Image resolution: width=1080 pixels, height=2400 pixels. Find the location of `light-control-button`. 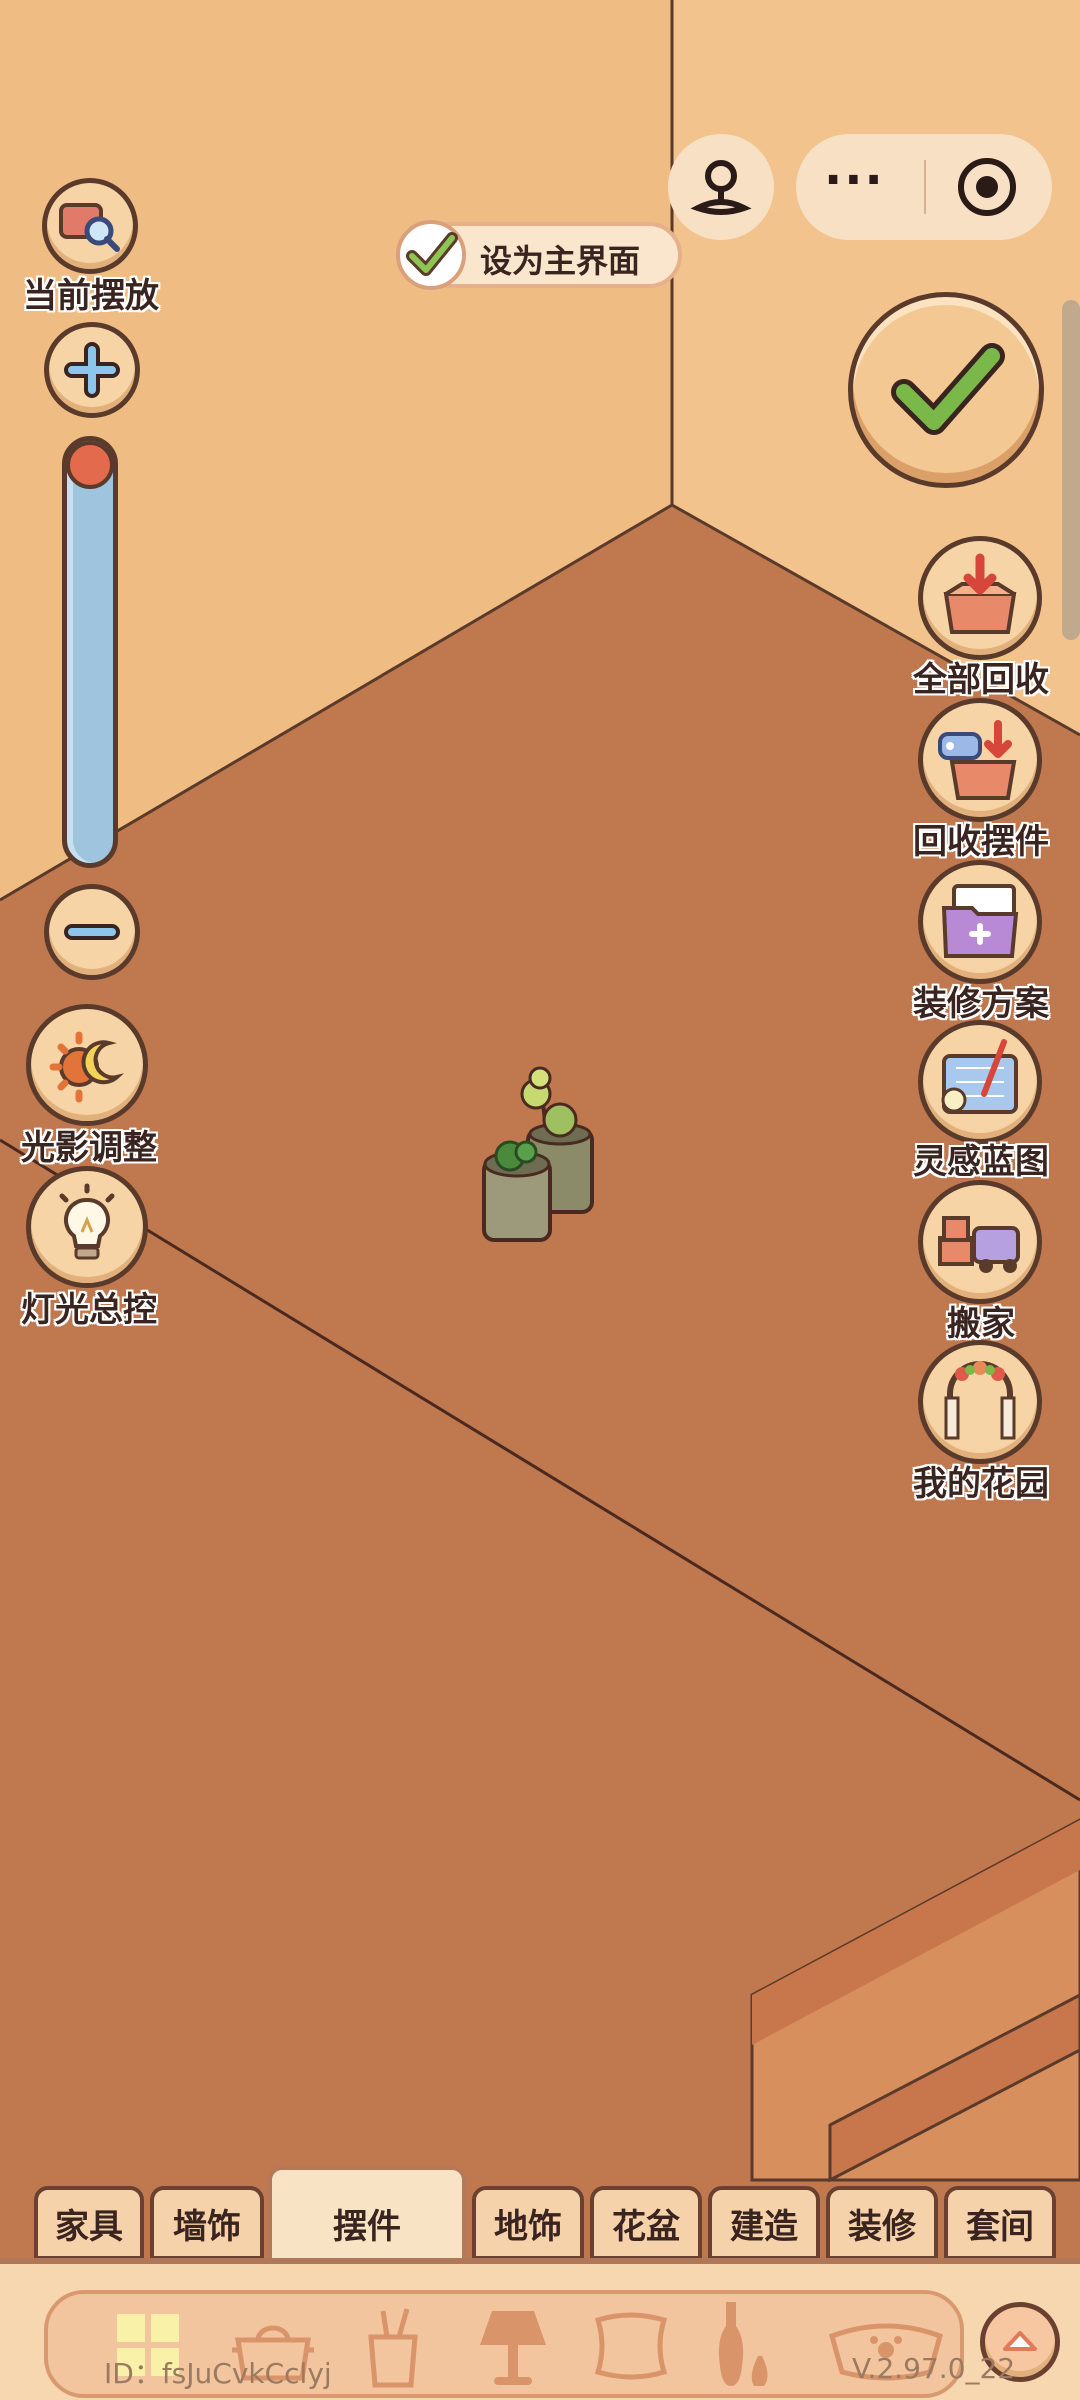

light-control-button is located at coordinates (87, 1227).